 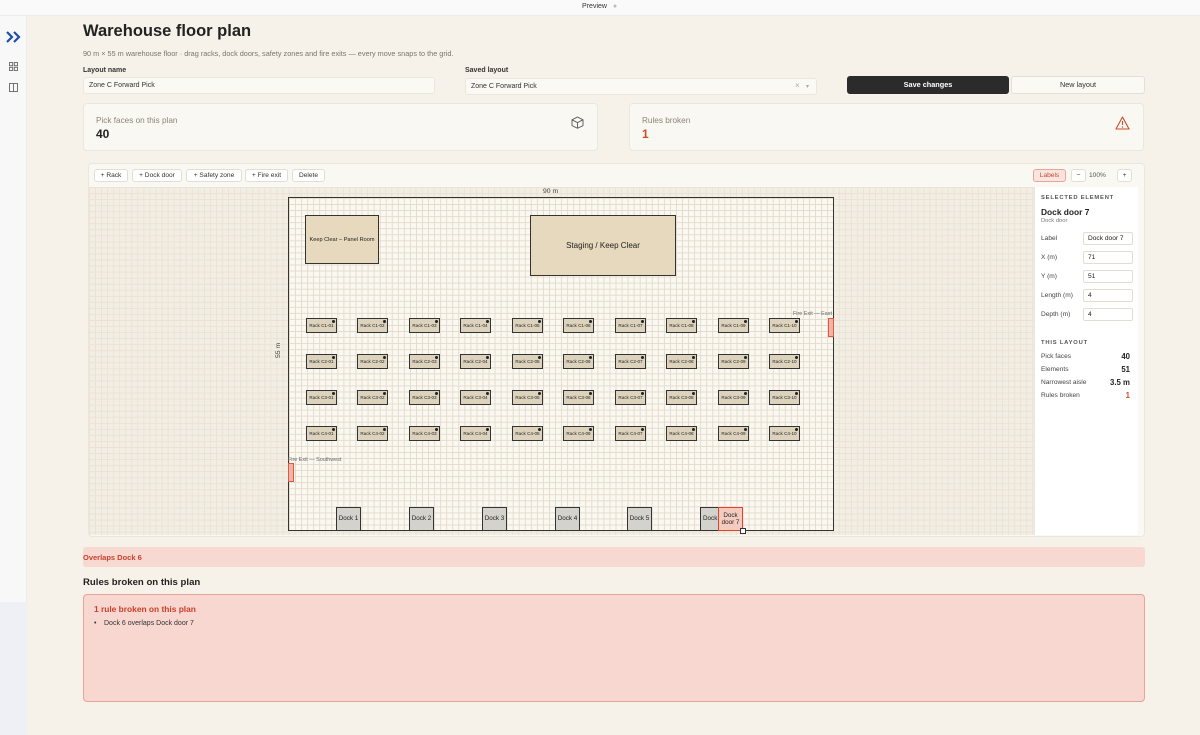 I want to click on rack: Rack C1-02, so click(x=372, y=325).